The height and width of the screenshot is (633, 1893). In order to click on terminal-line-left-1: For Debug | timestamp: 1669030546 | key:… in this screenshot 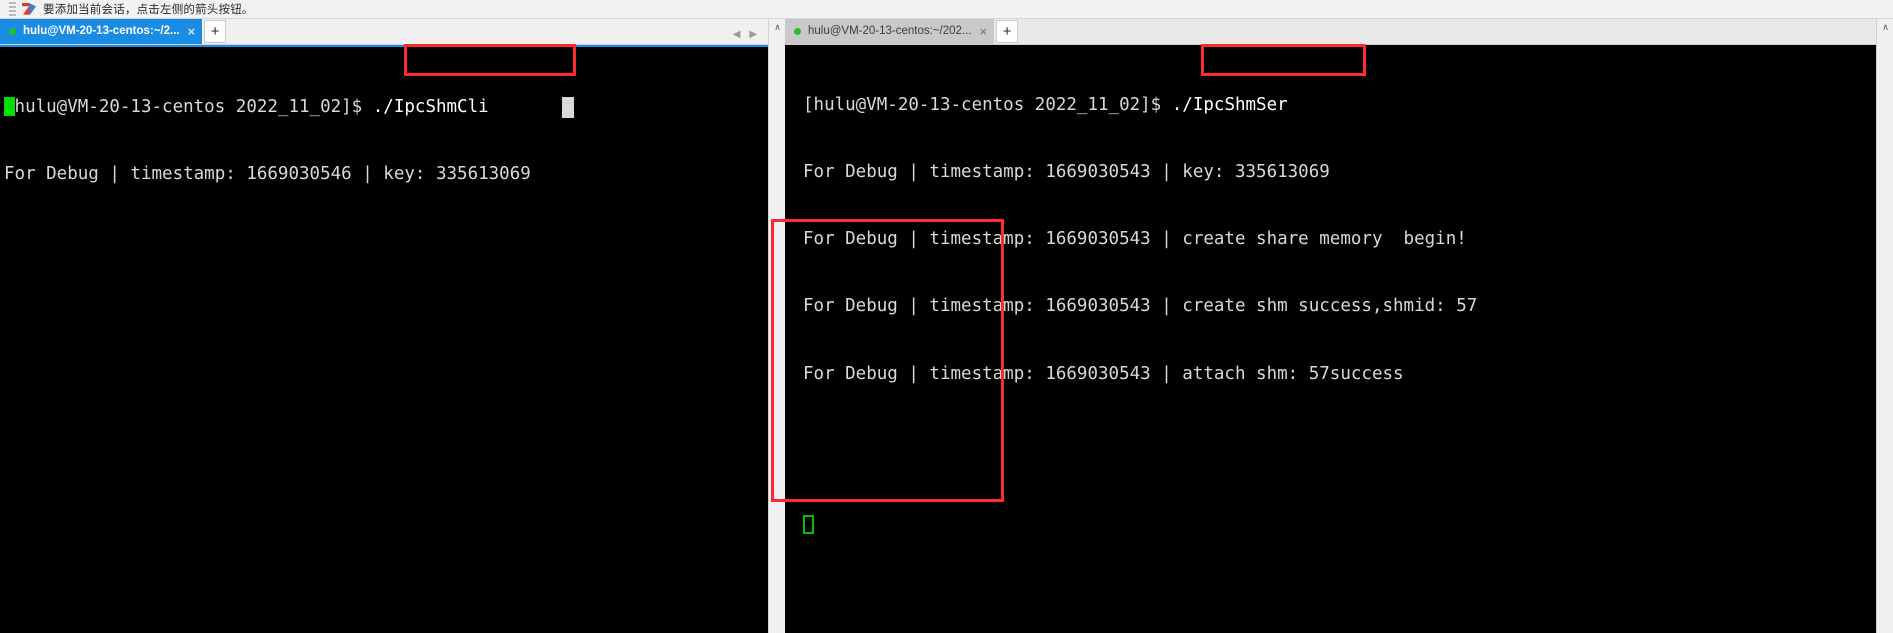, I will do `click(267, 174)`.